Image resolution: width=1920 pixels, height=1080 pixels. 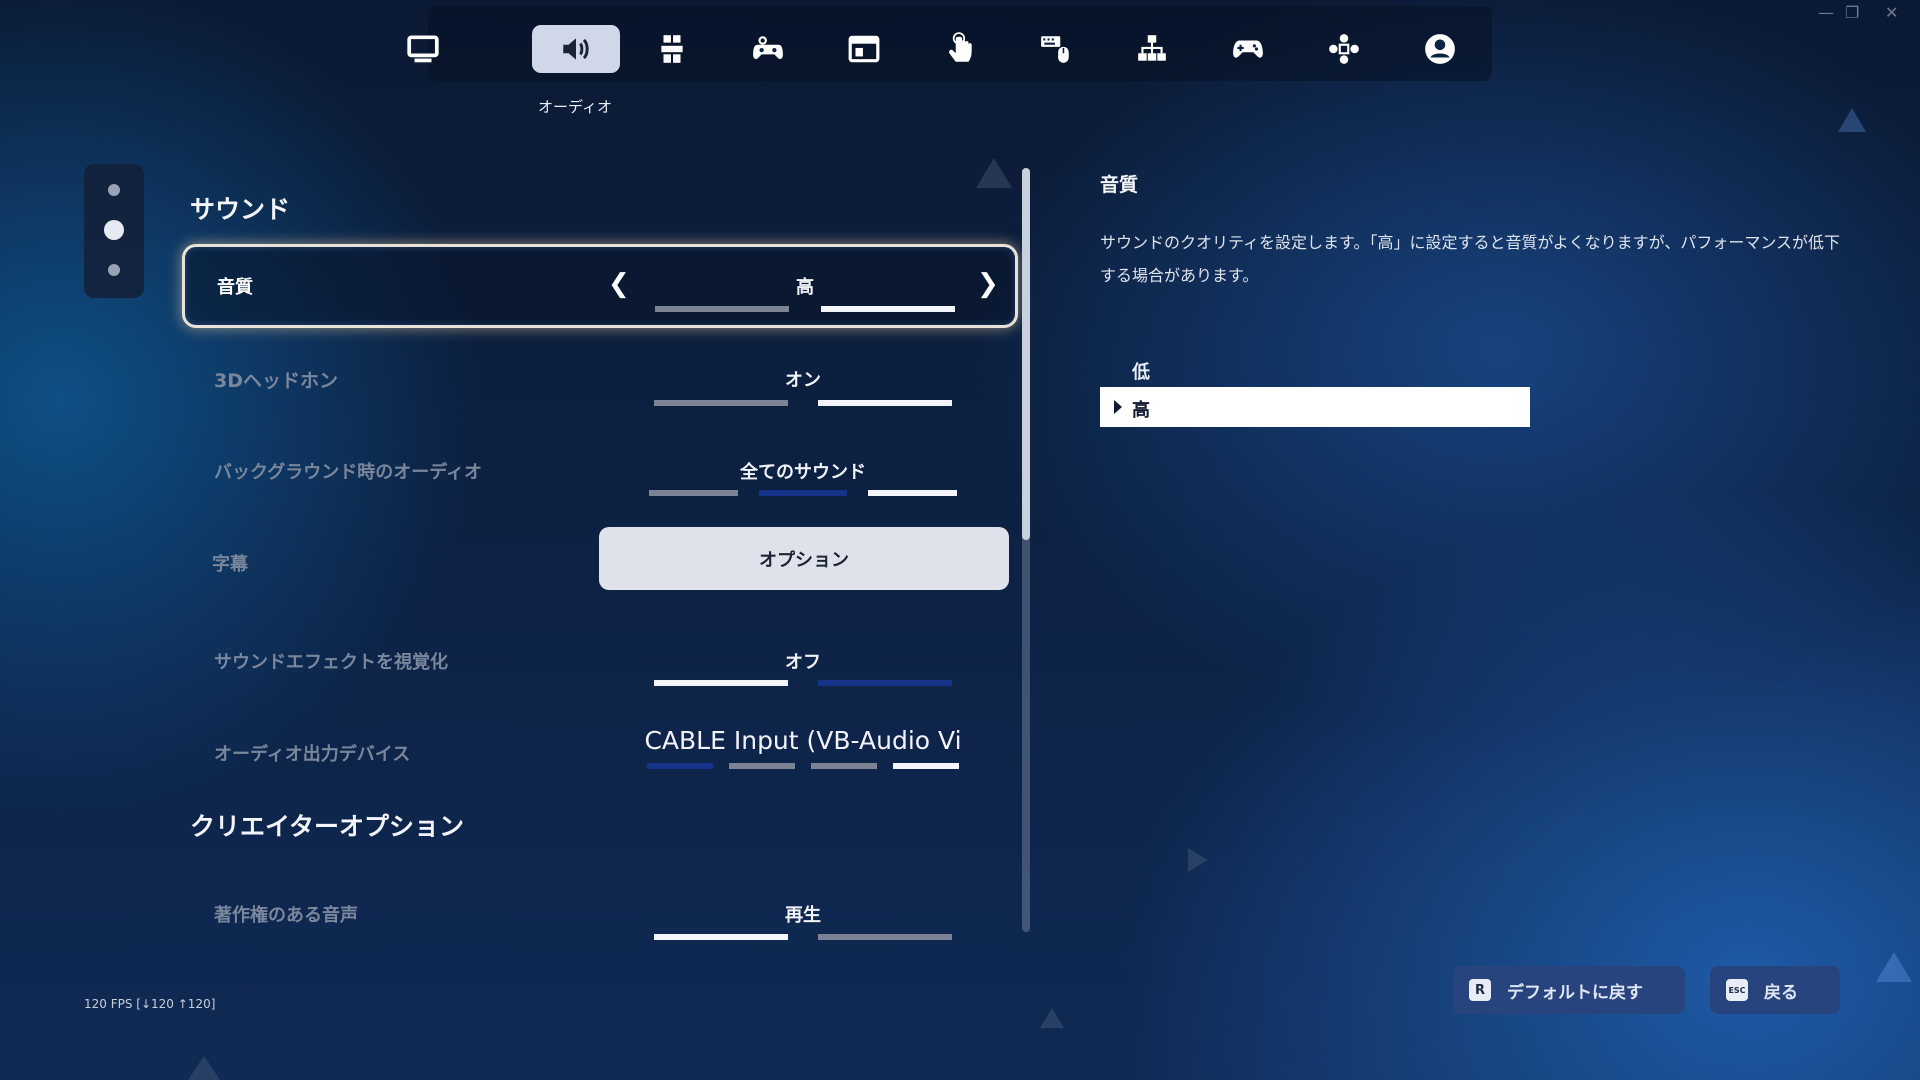 What do you see at coordinates (1141, 372) in the screenshot?
I see `option-label: 低` at bounding box center [1141, 372].